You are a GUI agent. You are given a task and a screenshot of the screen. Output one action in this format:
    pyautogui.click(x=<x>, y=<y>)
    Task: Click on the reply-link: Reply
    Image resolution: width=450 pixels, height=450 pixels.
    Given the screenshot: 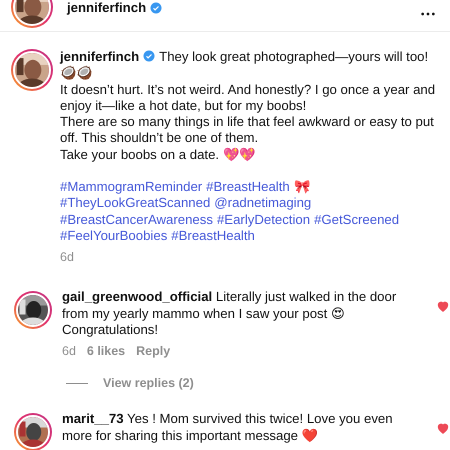 What is the action you would take?
    pyautogui.click(x=153, y=351)
    